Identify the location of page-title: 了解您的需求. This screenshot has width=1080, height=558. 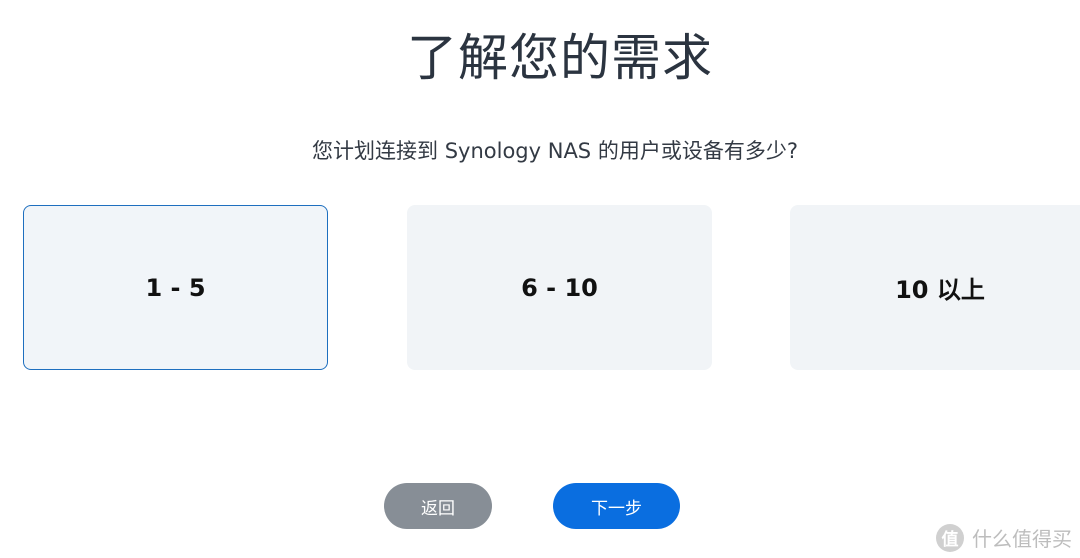
(560, 58).